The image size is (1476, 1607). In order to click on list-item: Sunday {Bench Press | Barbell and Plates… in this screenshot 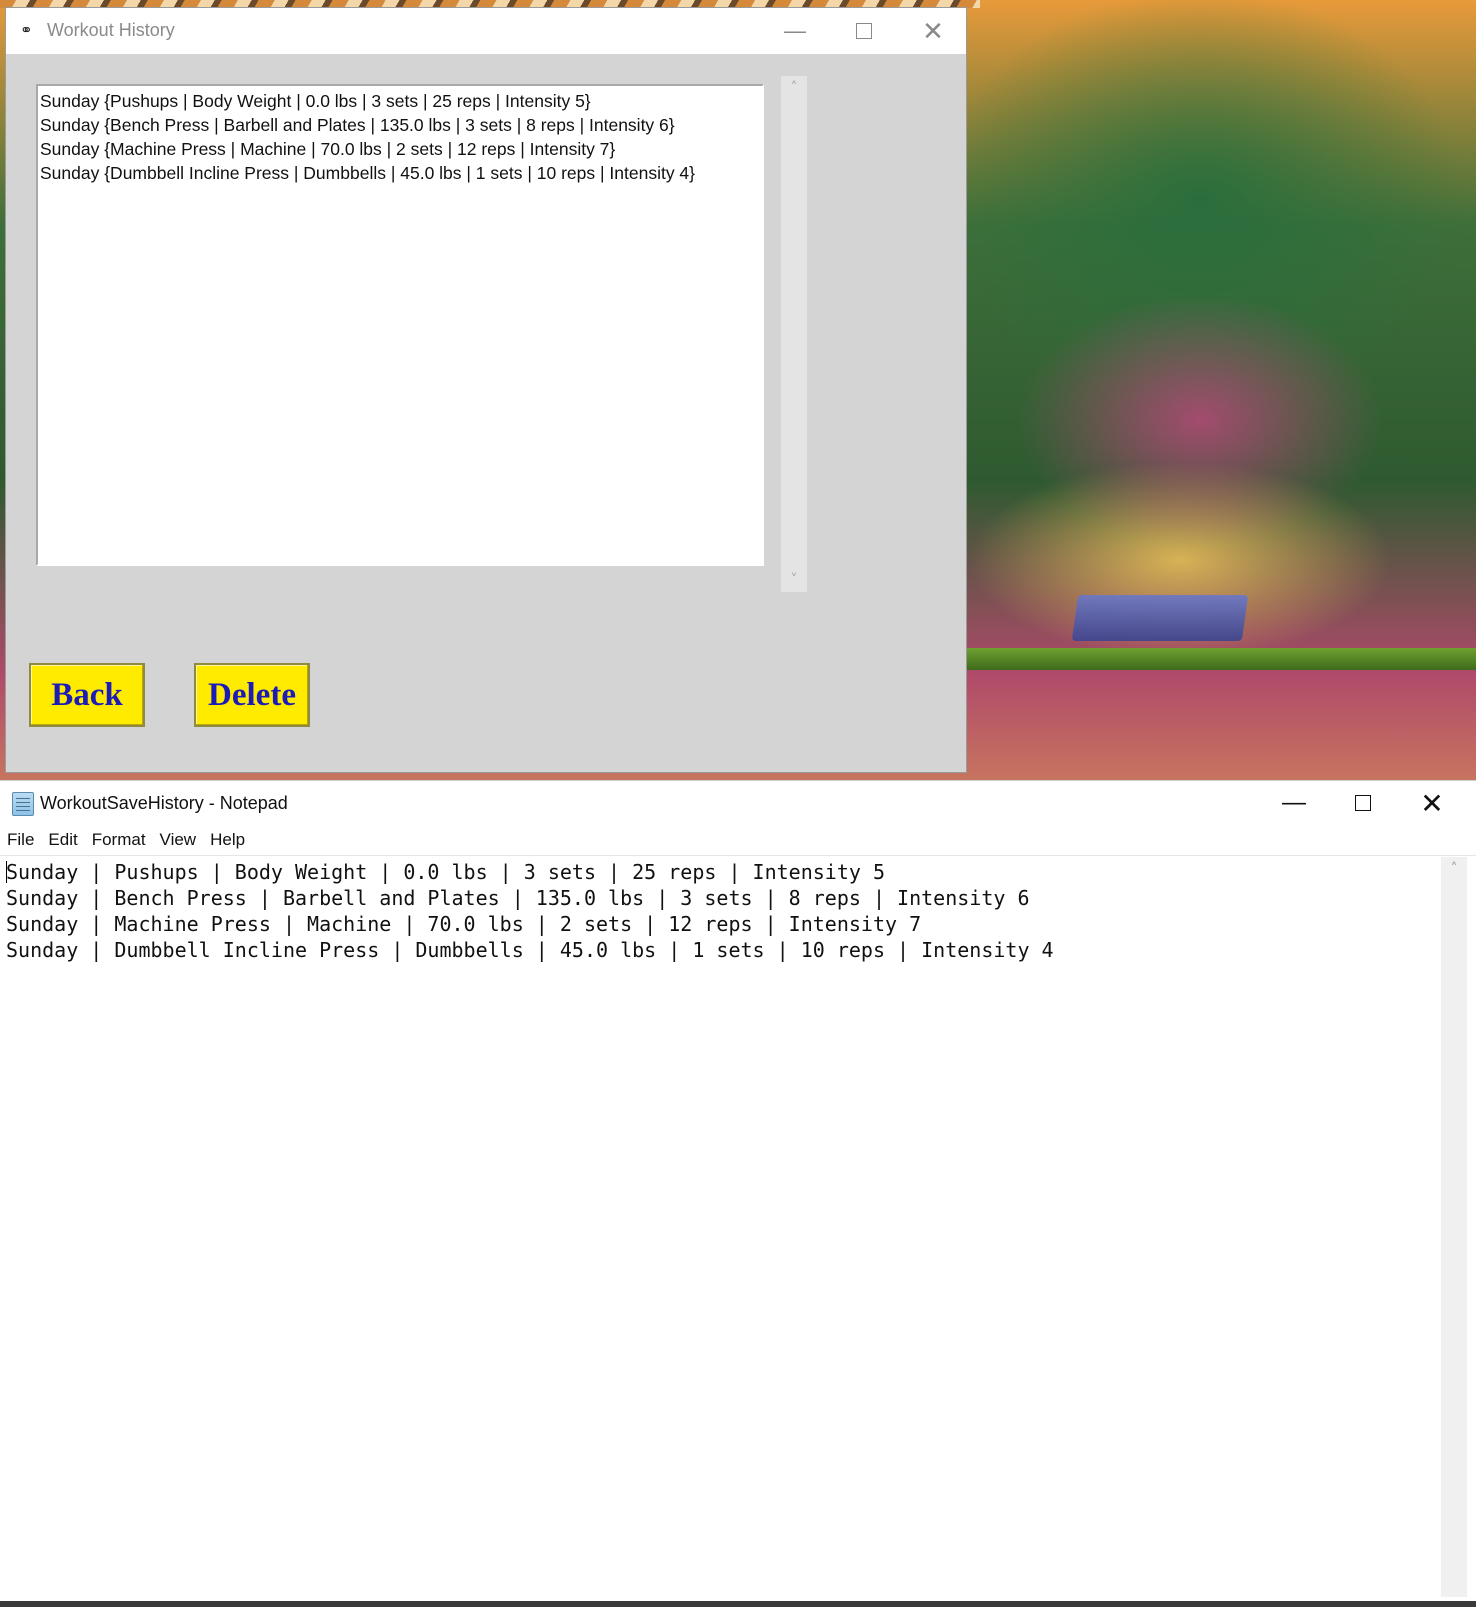, I will do `click(400, 125)`.